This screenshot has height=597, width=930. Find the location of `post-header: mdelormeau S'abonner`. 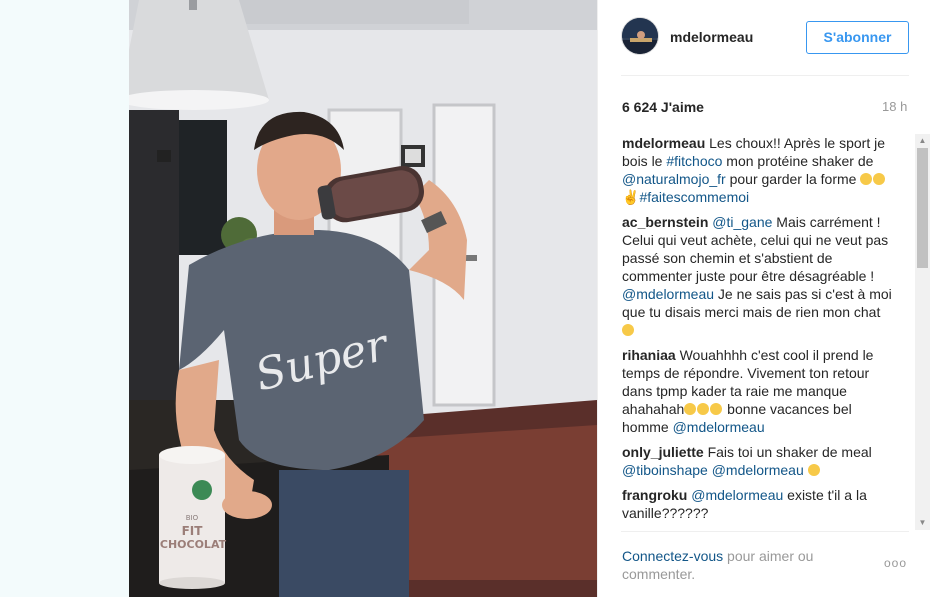

post-header: mdelormeau S'abonner is located at coordinates (766, 37).